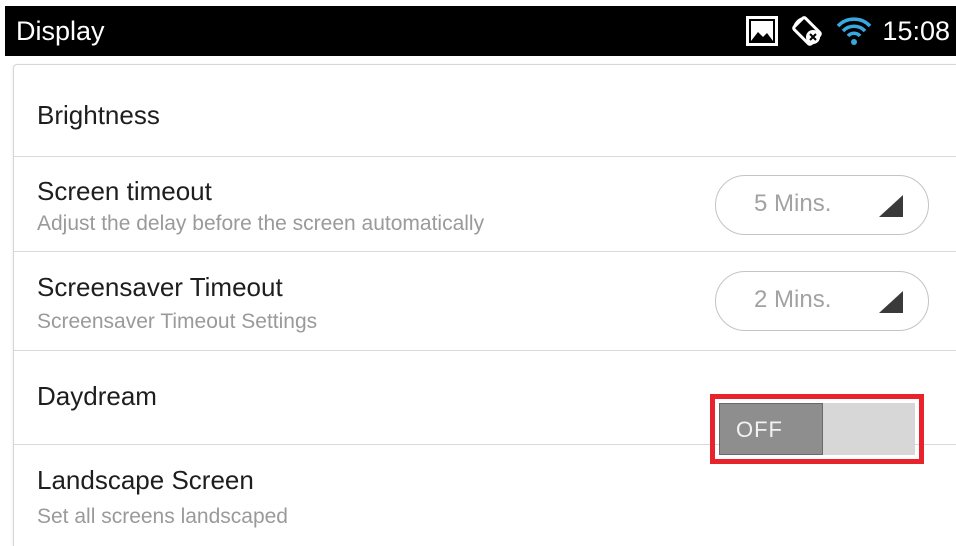  Describe the element at coordinates (480, 31) in the screenshot. I see `status-bar: Display 15:08` at that location.